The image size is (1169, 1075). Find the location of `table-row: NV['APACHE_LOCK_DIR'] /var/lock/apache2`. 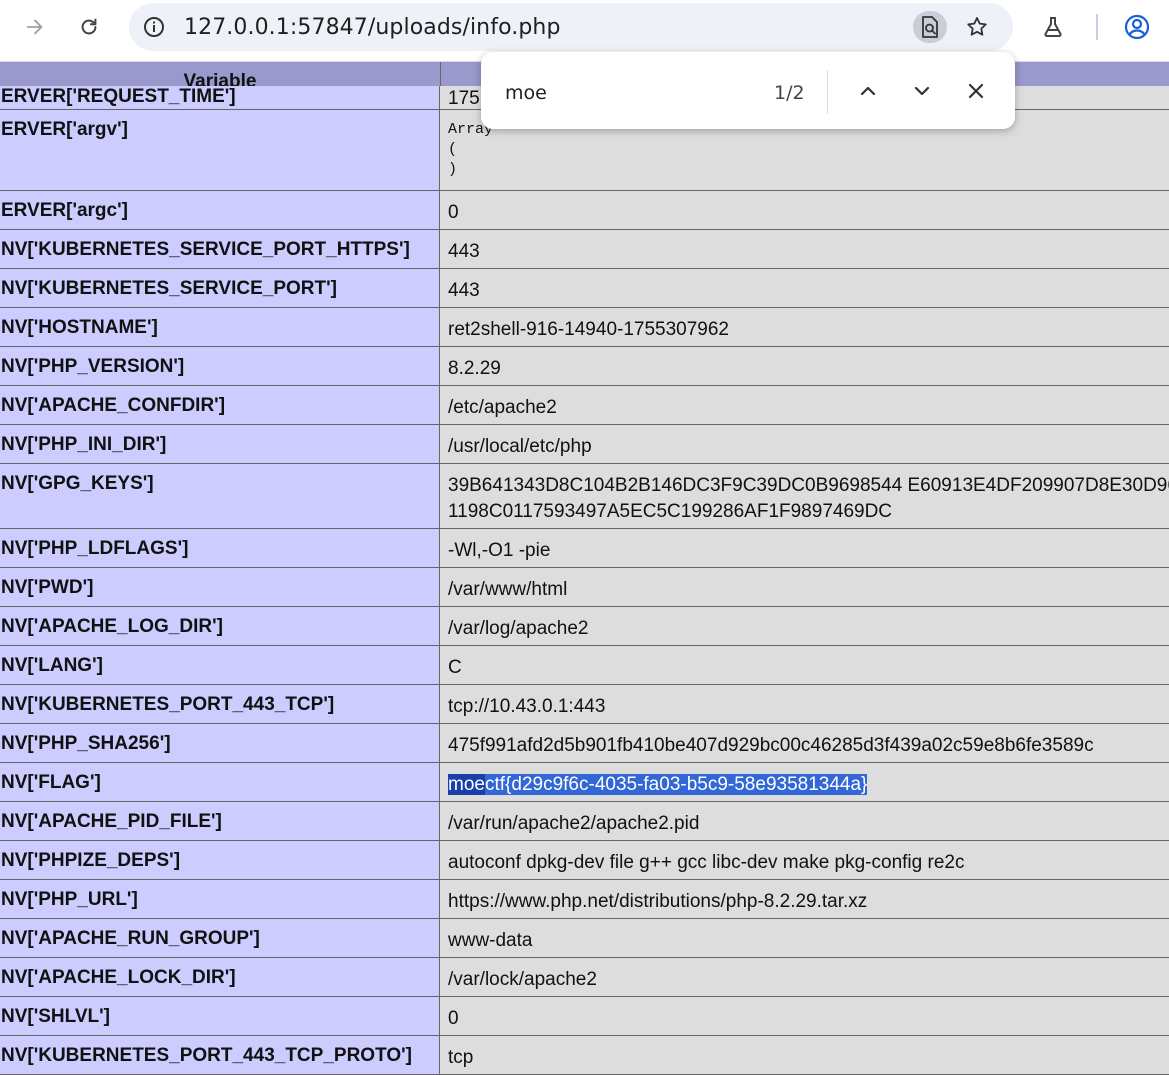

table-row: NV['APACHE_LOCK_DIR'] /var/lock/apache2 is located at coordinates (584, 977).